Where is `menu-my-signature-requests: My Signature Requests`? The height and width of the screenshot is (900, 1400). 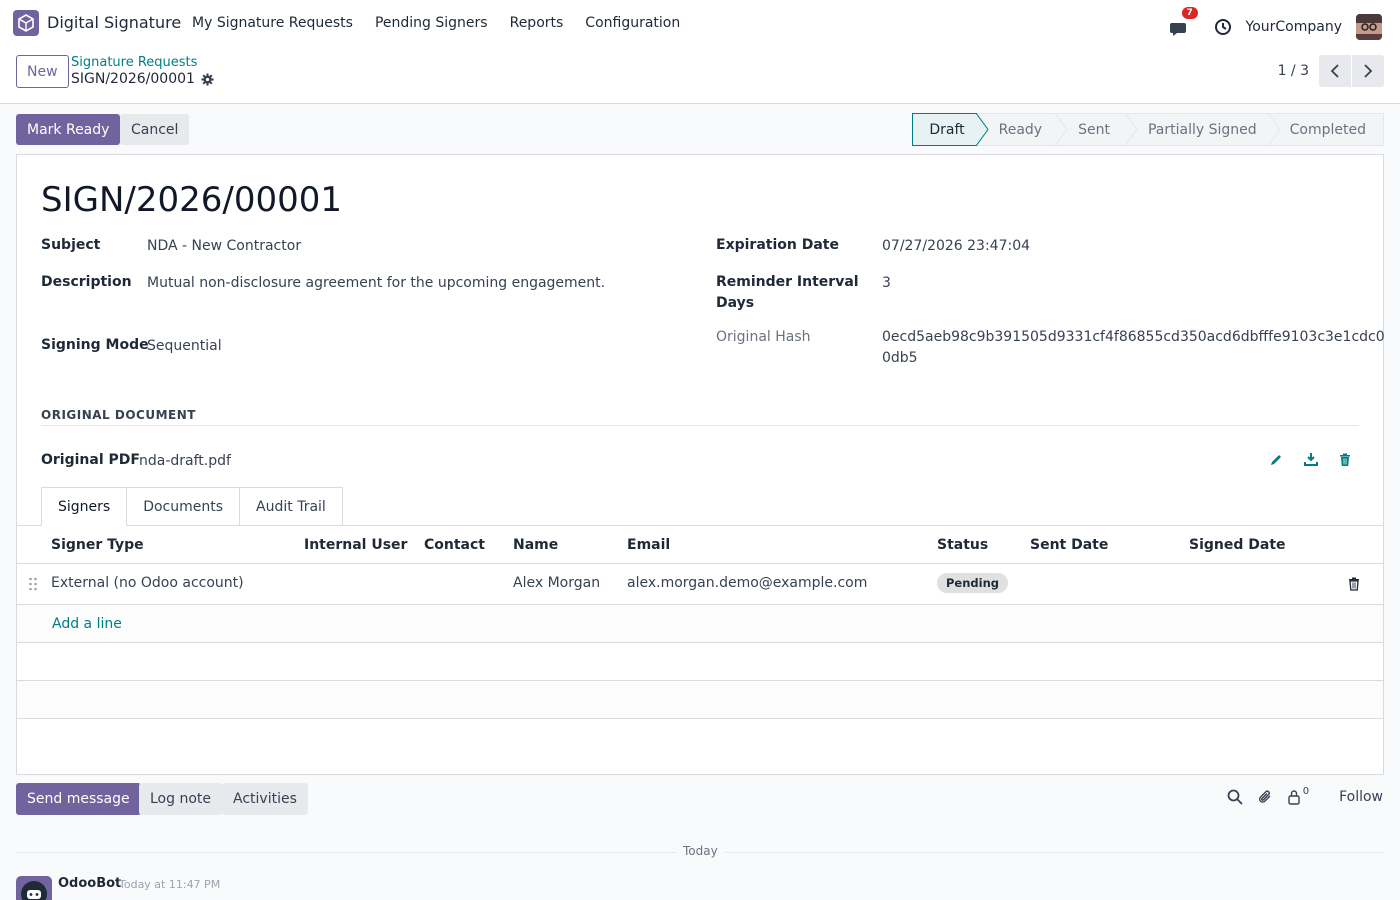
menu-my-signature-requests: My Signature Requests is located at coordinates (272, 23).